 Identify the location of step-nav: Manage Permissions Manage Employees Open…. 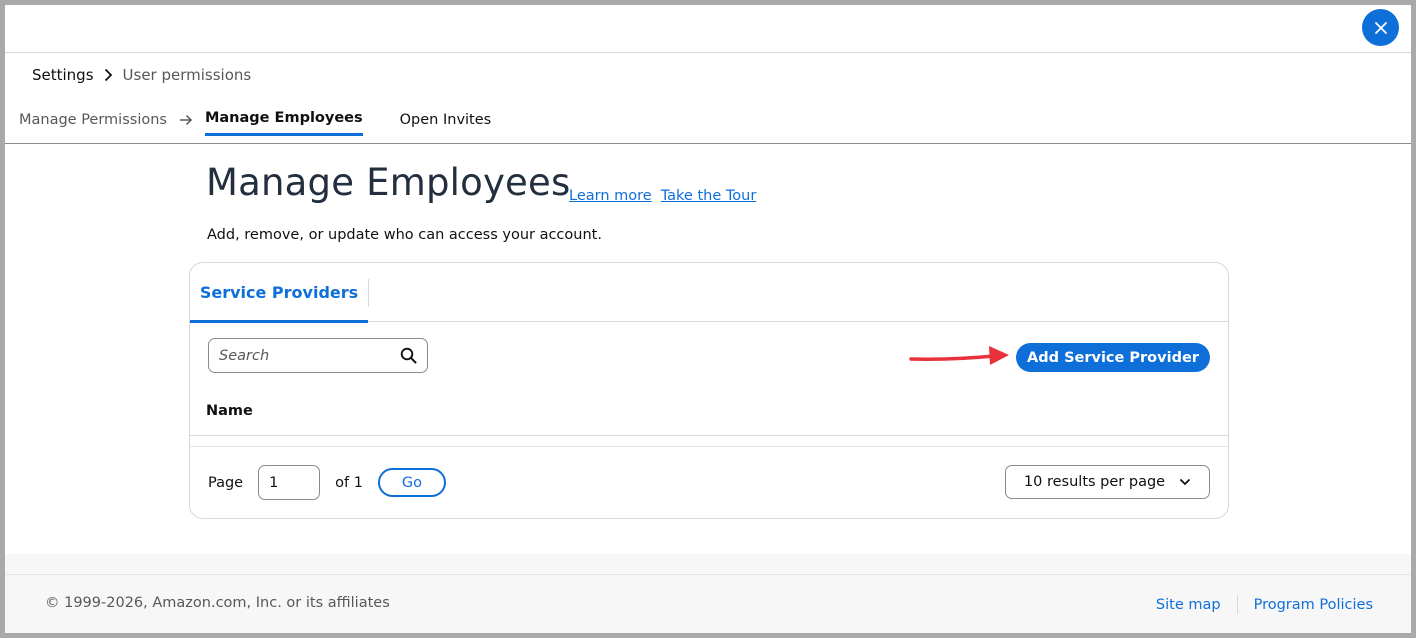
(255, 123).